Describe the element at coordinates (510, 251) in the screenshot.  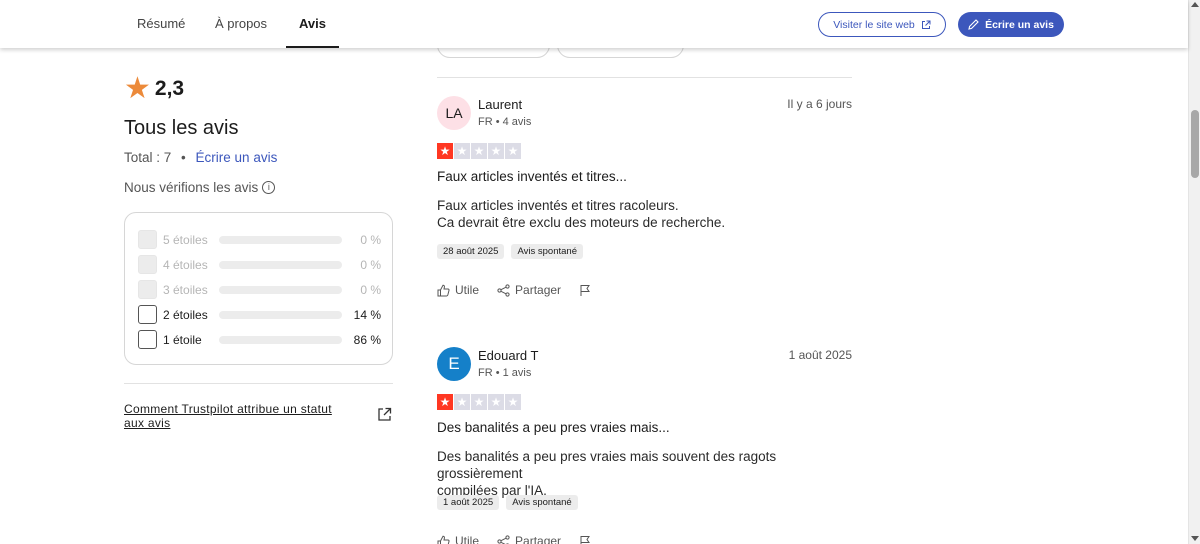
I see `review-tags: 28 août 2025 Avis spontané` at that location.